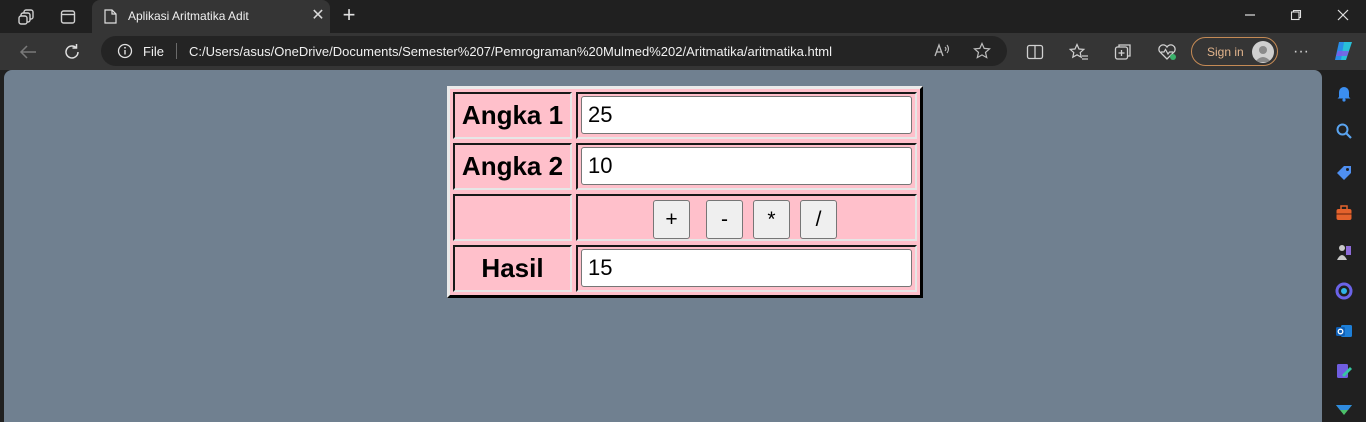 The height and width of the screenshot is (422, 1366). What do you see at coordinates (27, 17) in the screenshot?
I see `workspaces-icon` at bounding box center [27, 17].